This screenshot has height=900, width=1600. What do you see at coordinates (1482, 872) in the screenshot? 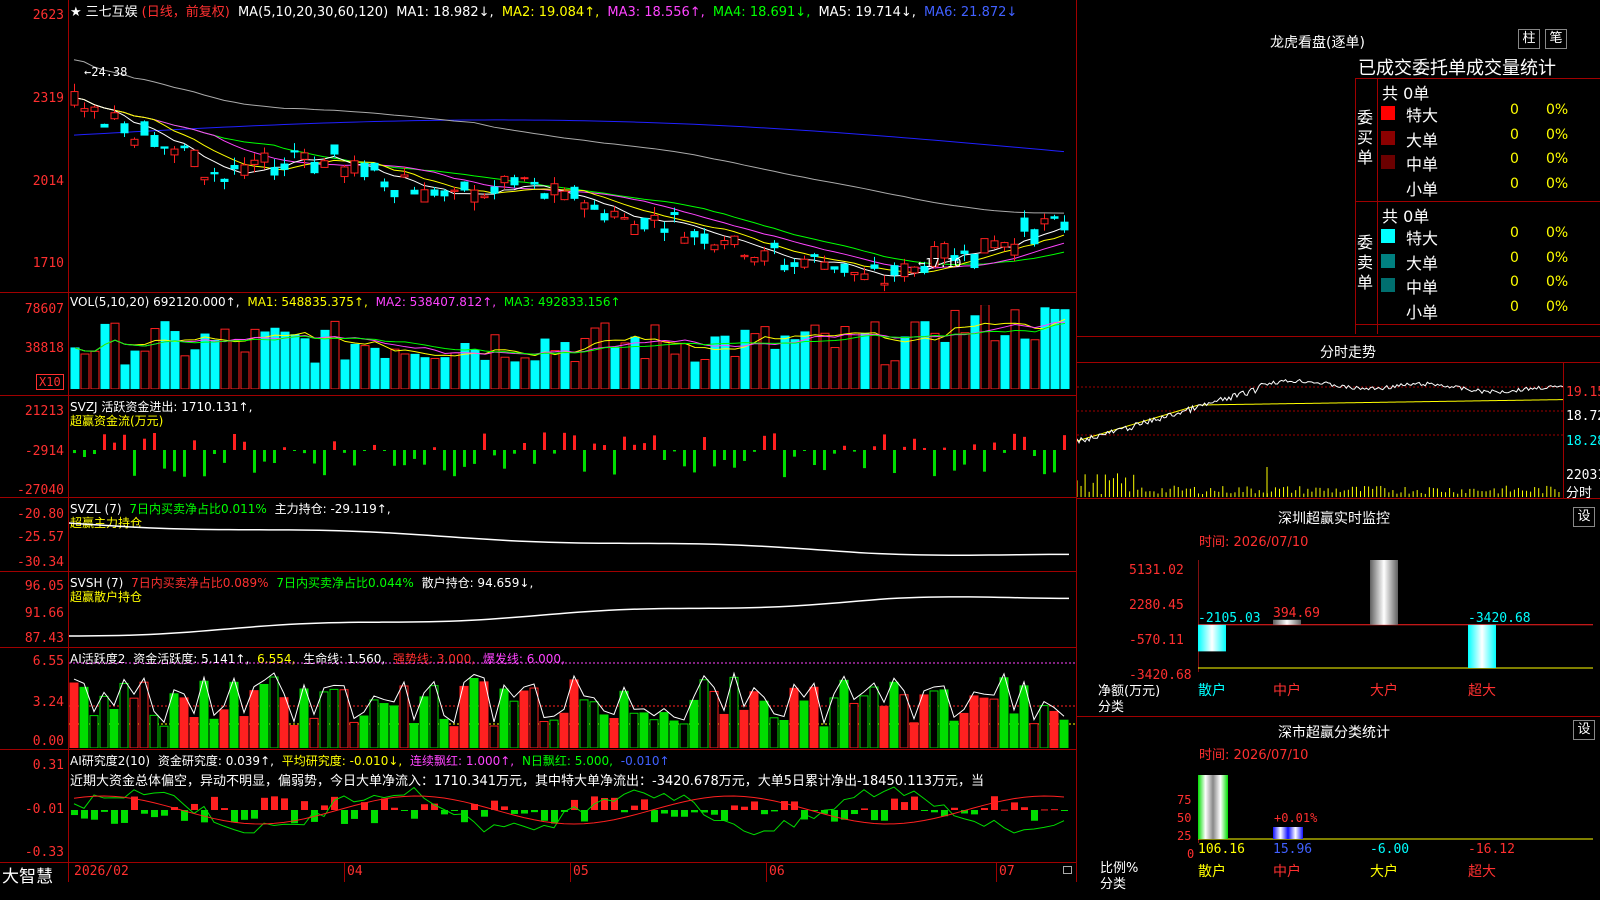
I see `stats-cat-label: 超大` at bounding box center [1482, 872].